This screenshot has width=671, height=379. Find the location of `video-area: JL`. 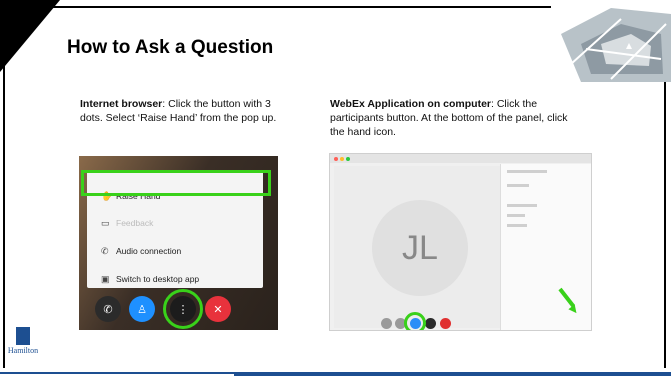

video-area: JL is located at coordinates (417, 247).